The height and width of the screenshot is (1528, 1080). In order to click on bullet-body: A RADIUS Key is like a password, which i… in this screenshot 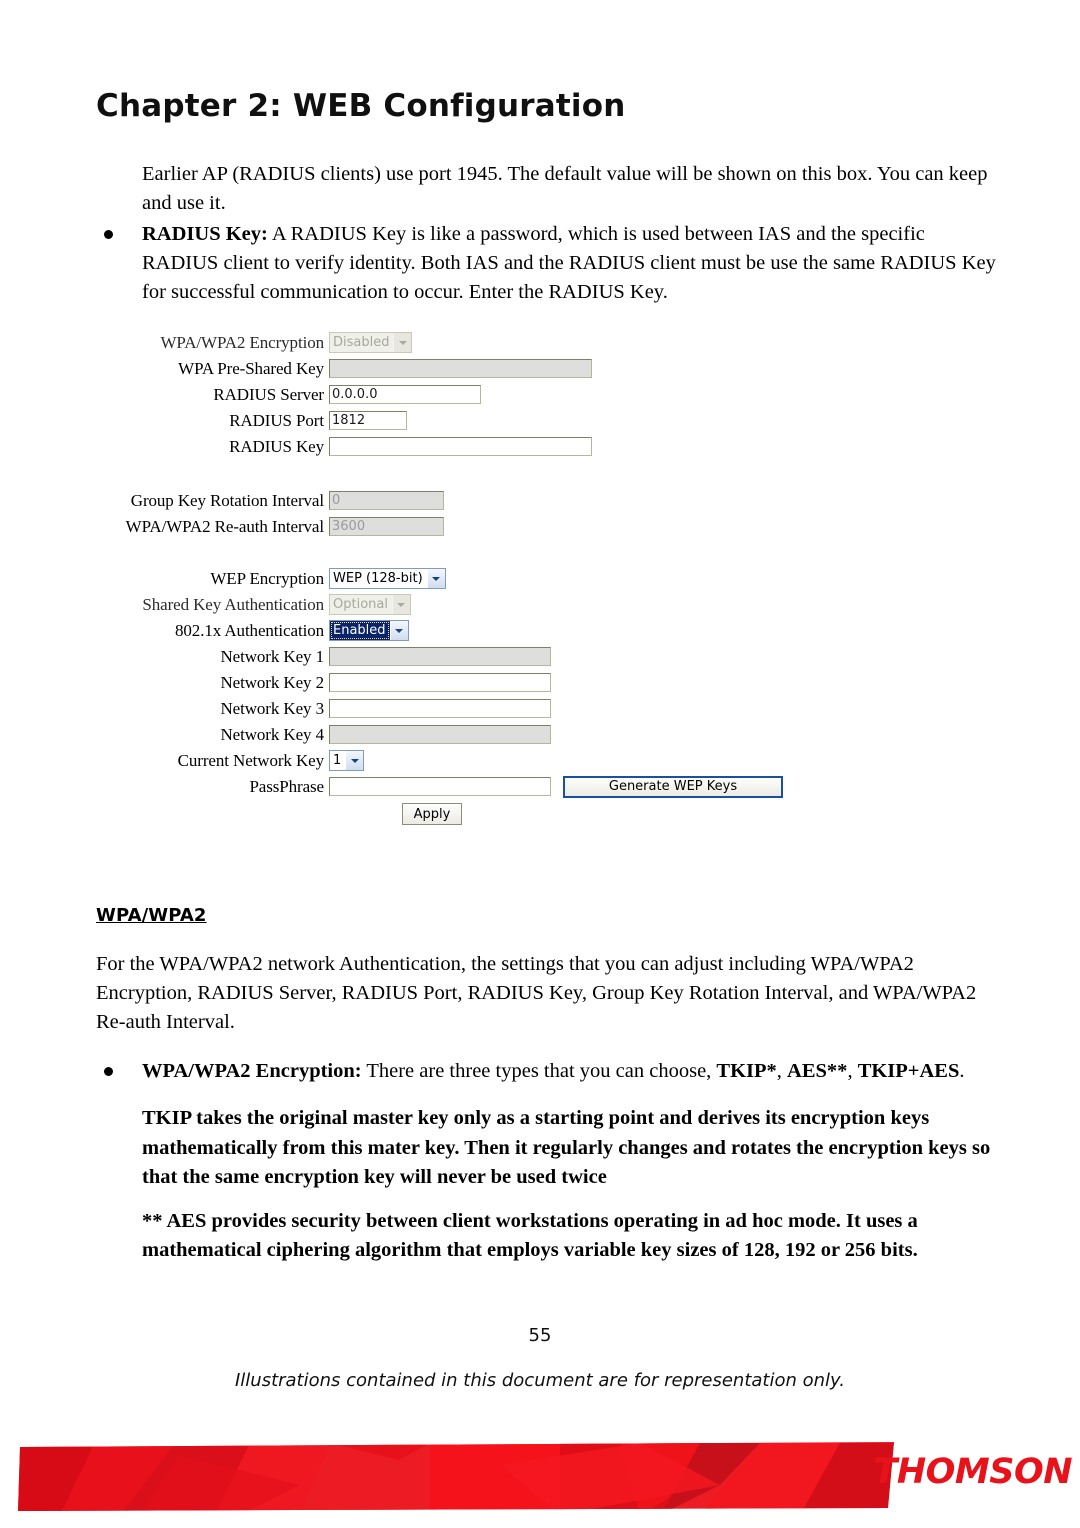, I will do `click(569, 263)`.